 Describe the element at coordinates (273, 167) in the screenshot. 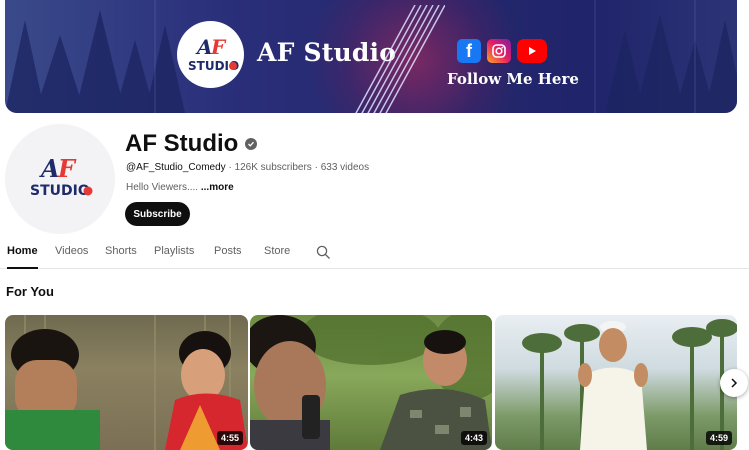

I see `subscriber-count: 126K subscribers` at that location.